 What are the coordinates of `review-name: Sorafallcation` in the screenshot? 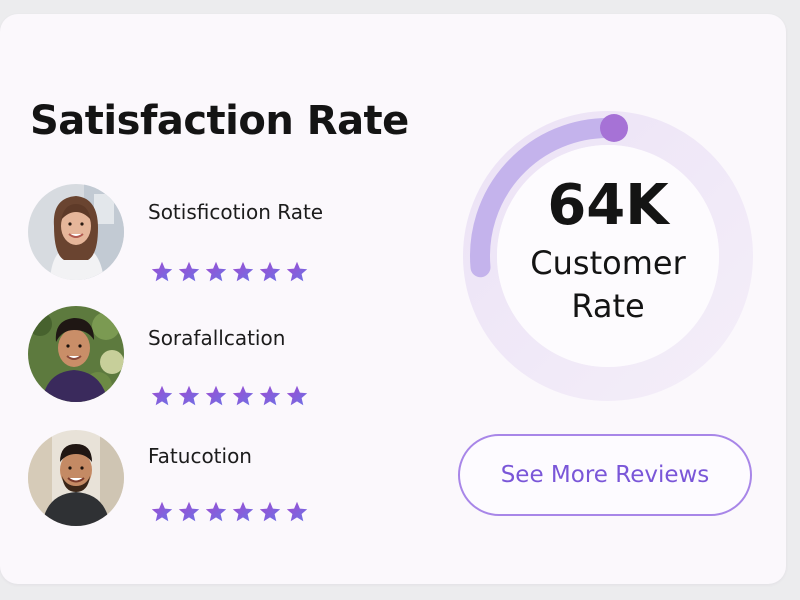 It's located at (217, 338).